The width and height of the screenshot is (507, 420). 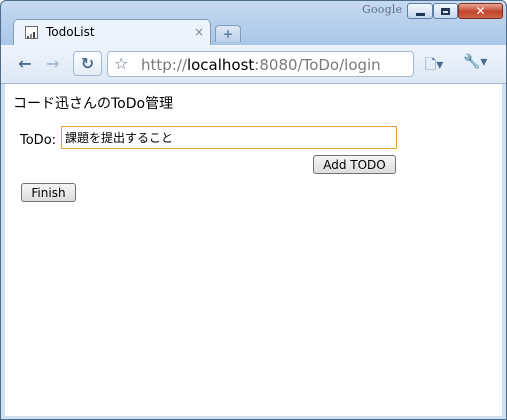 What do you see at coordinates (228, 33) in the screenshot?
I see `new-tab-button: +` at bounding box center [228, 33].